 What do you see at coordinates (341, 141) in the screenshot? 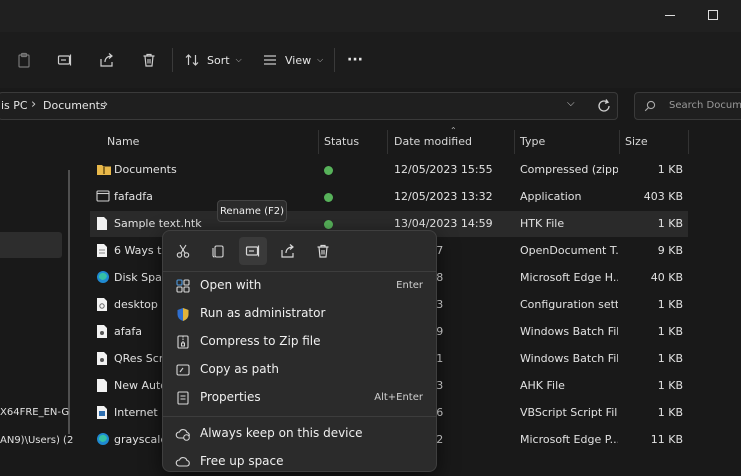
I see `column-header-status: Status` at bounding box center [341, 141].